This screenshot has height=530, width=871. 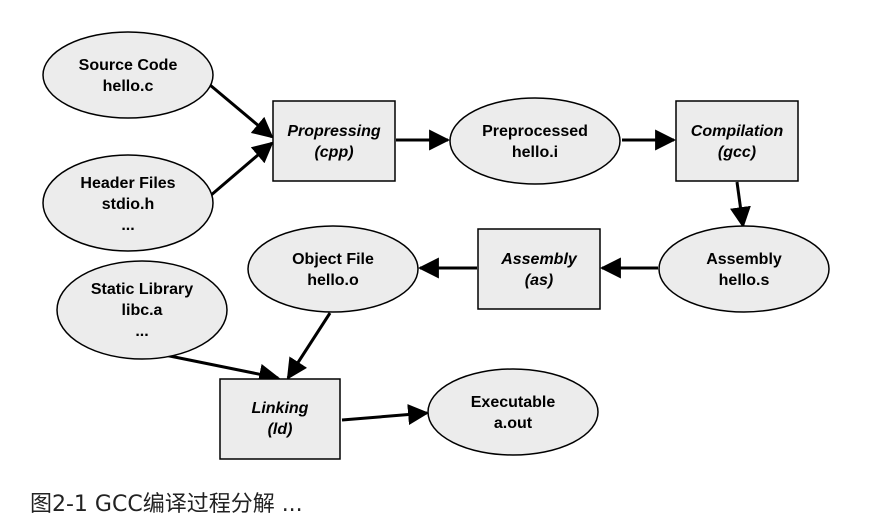 I want to click on source-label-2: hello.c, so click(x=128, y=86).